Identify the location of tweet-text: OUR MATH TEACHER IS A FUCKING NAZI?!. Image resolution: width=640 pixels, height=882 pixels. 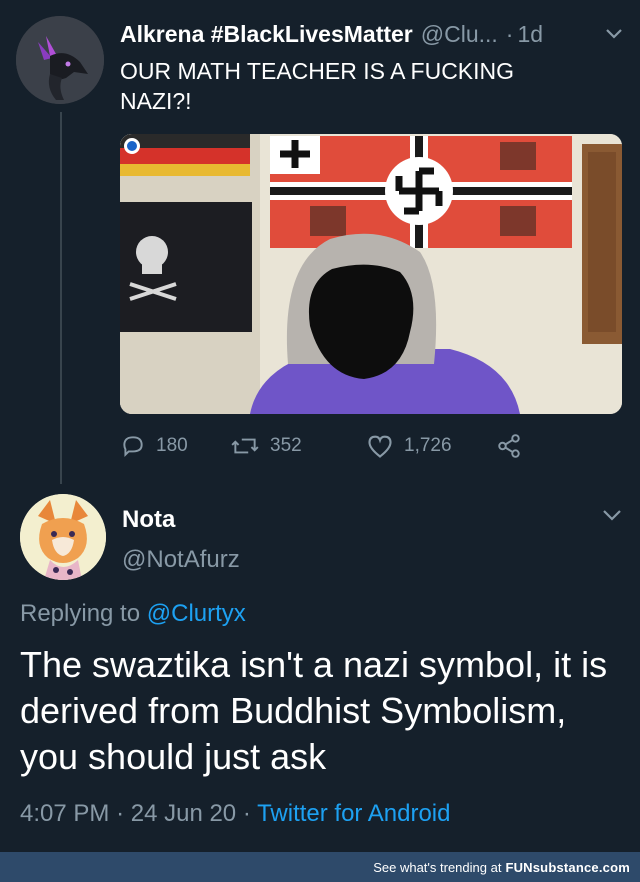
(317, 86).